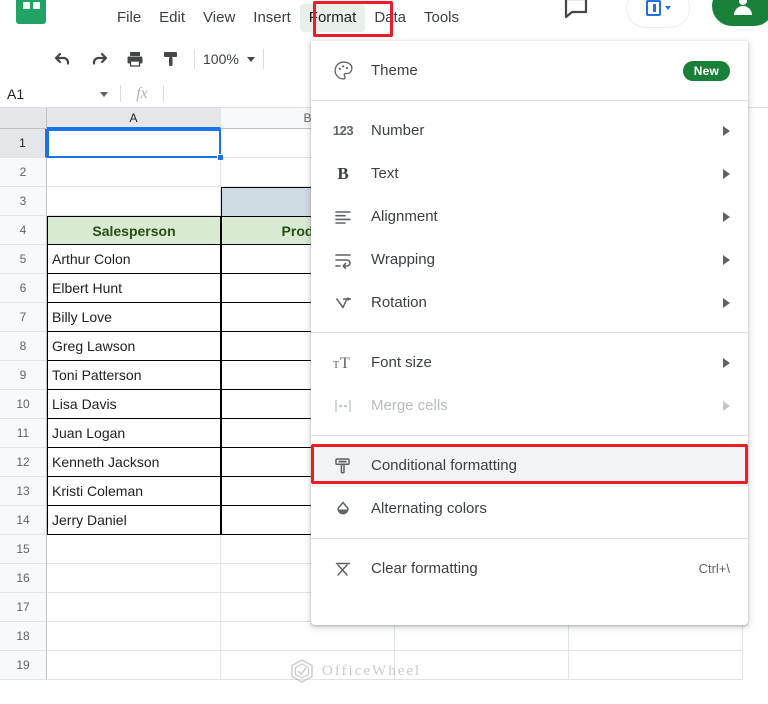  Describe the element at coordinates (23, 607) in the screenshot. I see `row-header-17: 17` at that location.